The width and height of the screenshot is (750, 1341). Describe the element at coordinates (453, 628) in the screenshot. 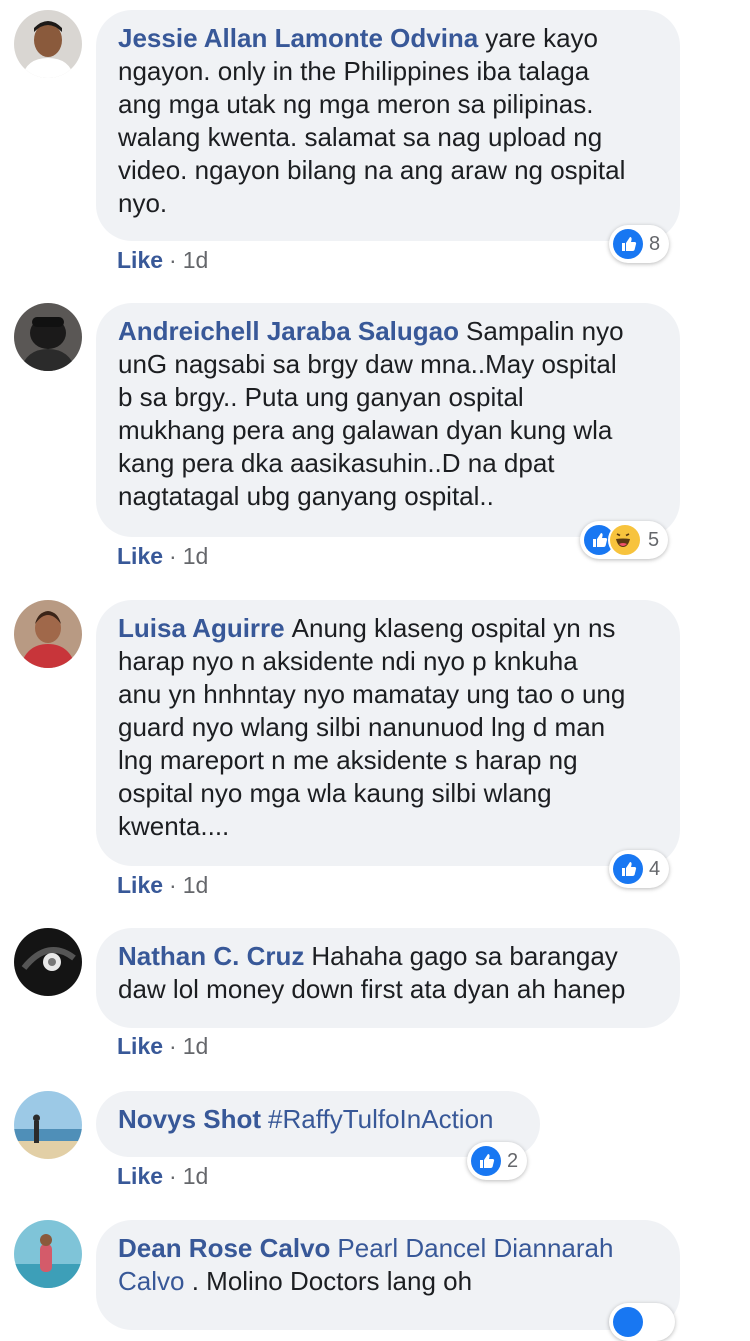

I see `comment-text: Anung klaseng ospital yn ns` at that location.